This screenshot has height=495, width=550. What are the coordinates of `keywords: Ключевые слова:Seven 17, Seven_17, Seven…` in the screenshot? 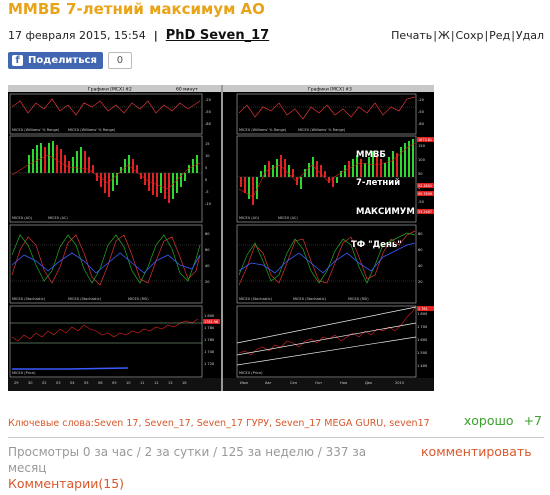 It's located at (219, 423).